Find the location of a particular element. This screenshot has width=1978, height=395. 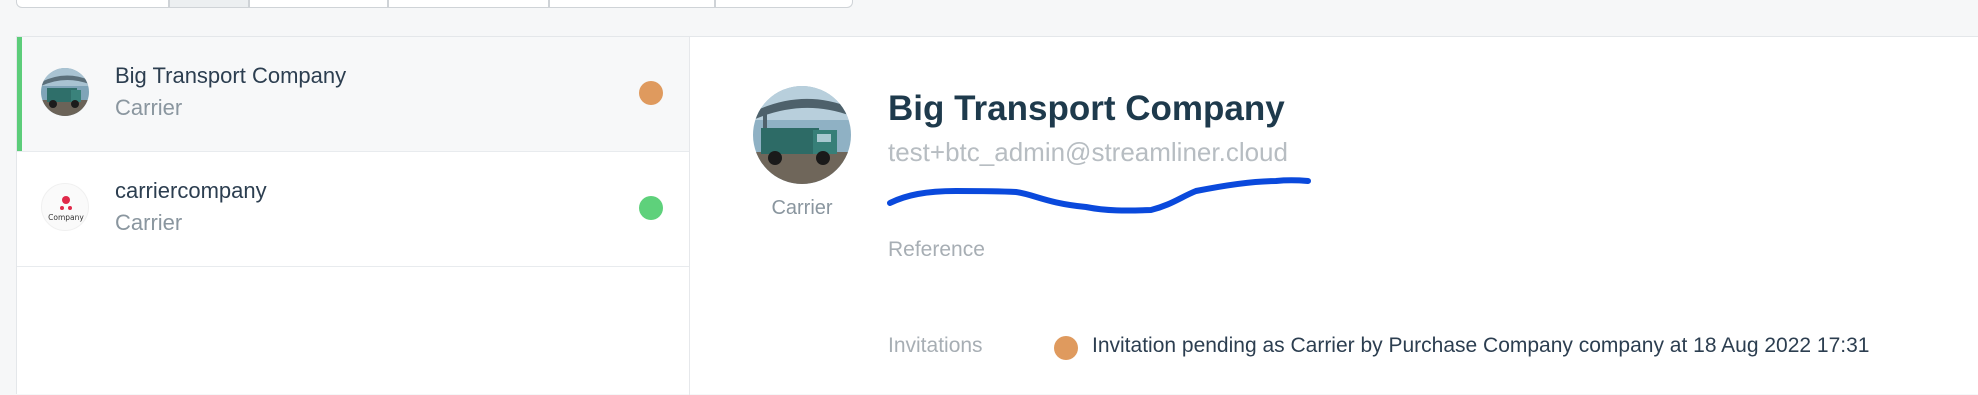

list-item-name: Big Transport Company is located at coordinates (231, 75).